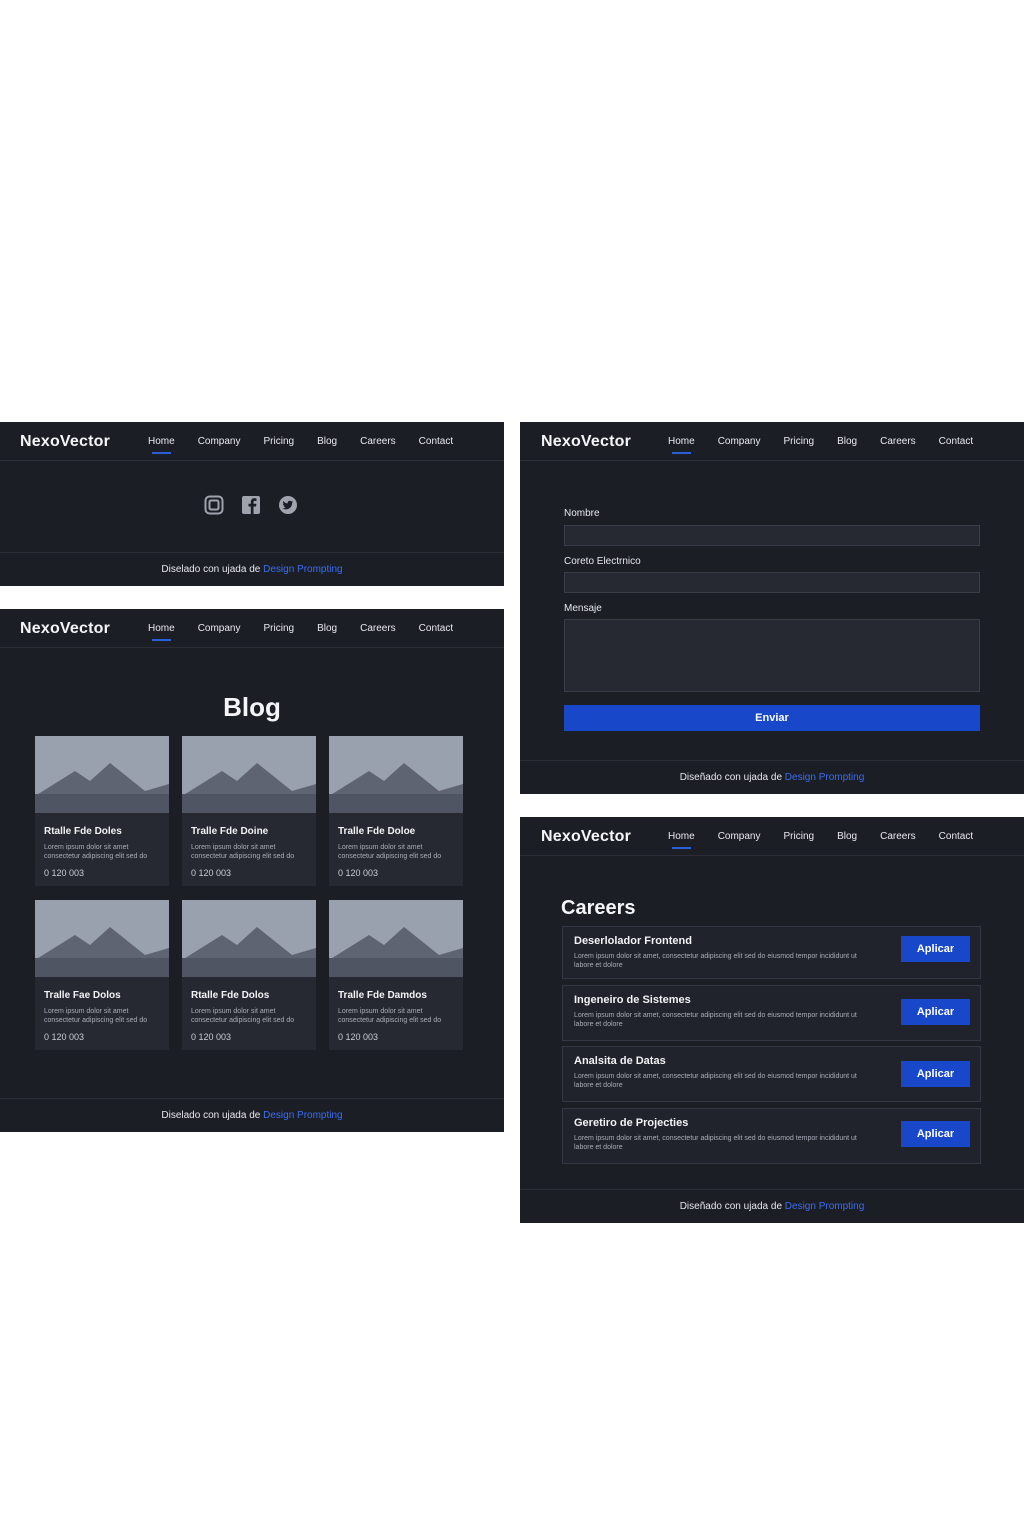  What do you see at coordinates (772, 655) in the screenshot?
I see `message-field` at bounding box center [772, 655].